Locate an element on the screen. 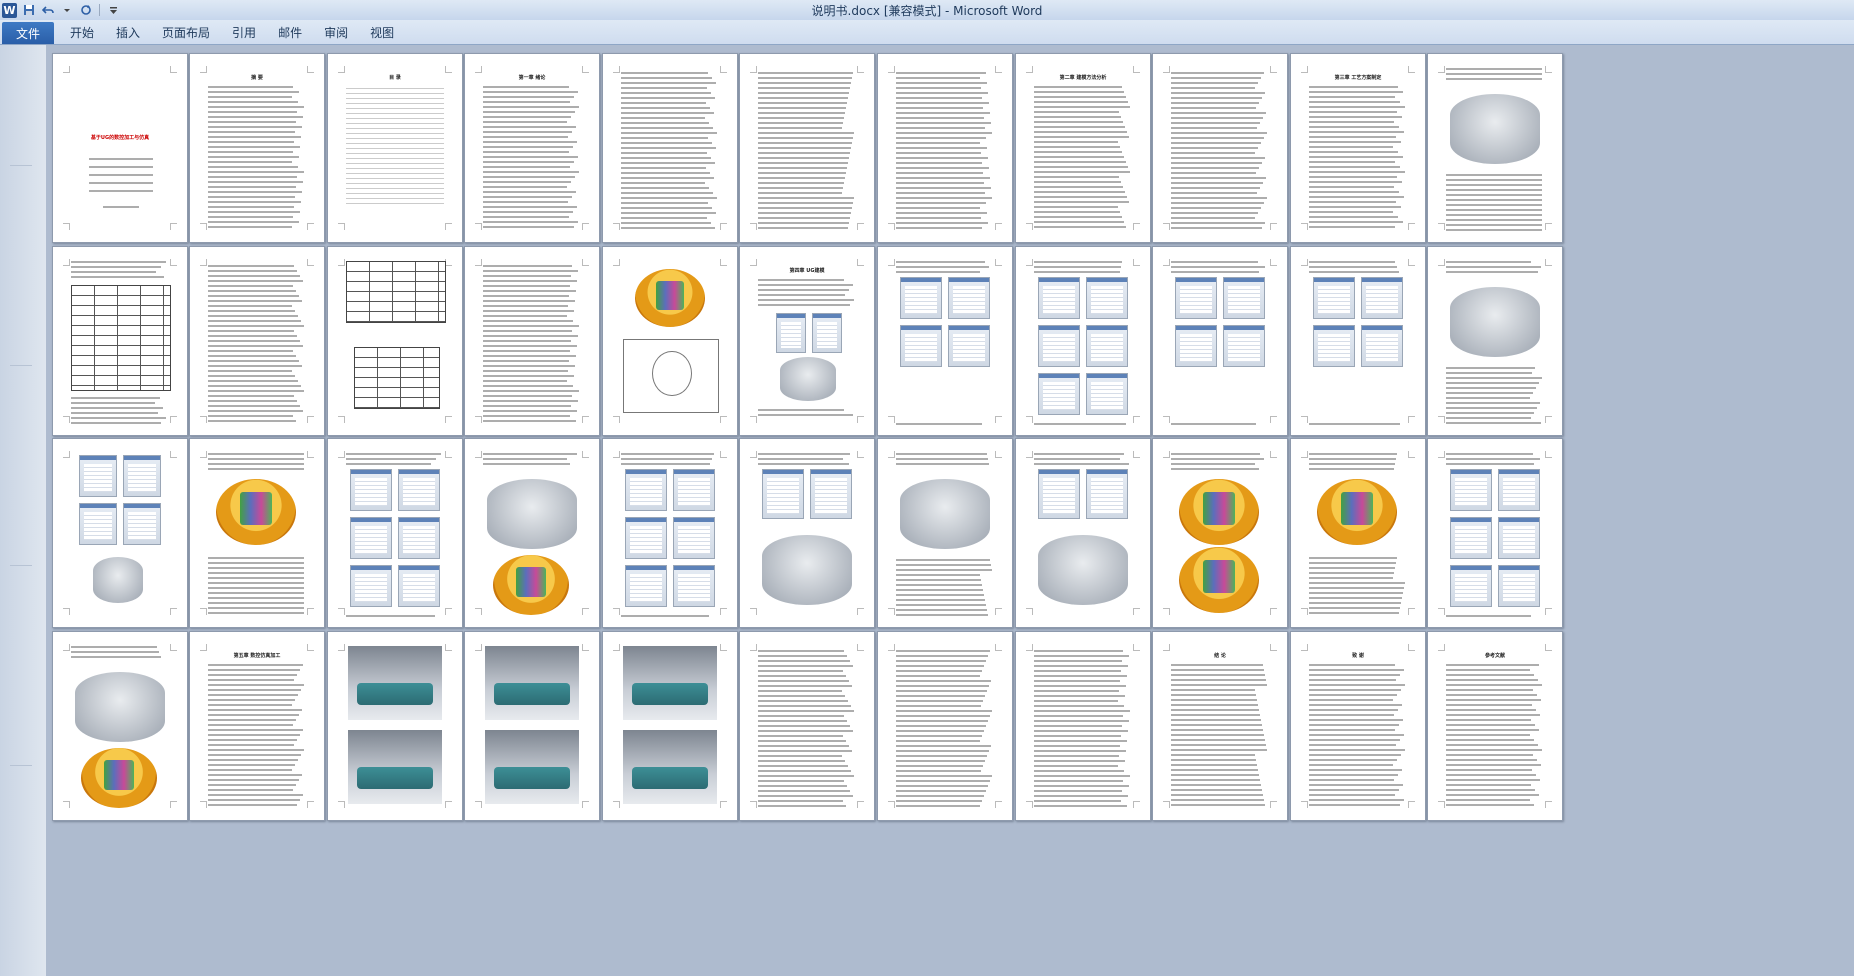 The width and height of the screenshot is (1854, 976). document-page: 第四章 UG建模 is located at coordinates (807, 341).